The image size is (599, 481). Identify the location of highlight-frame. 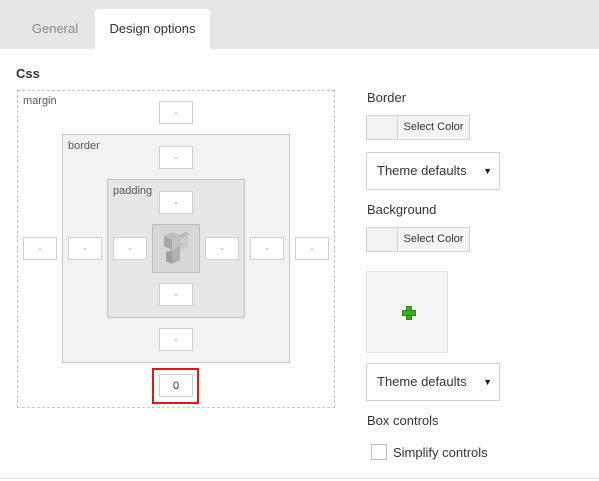
(175, 386).